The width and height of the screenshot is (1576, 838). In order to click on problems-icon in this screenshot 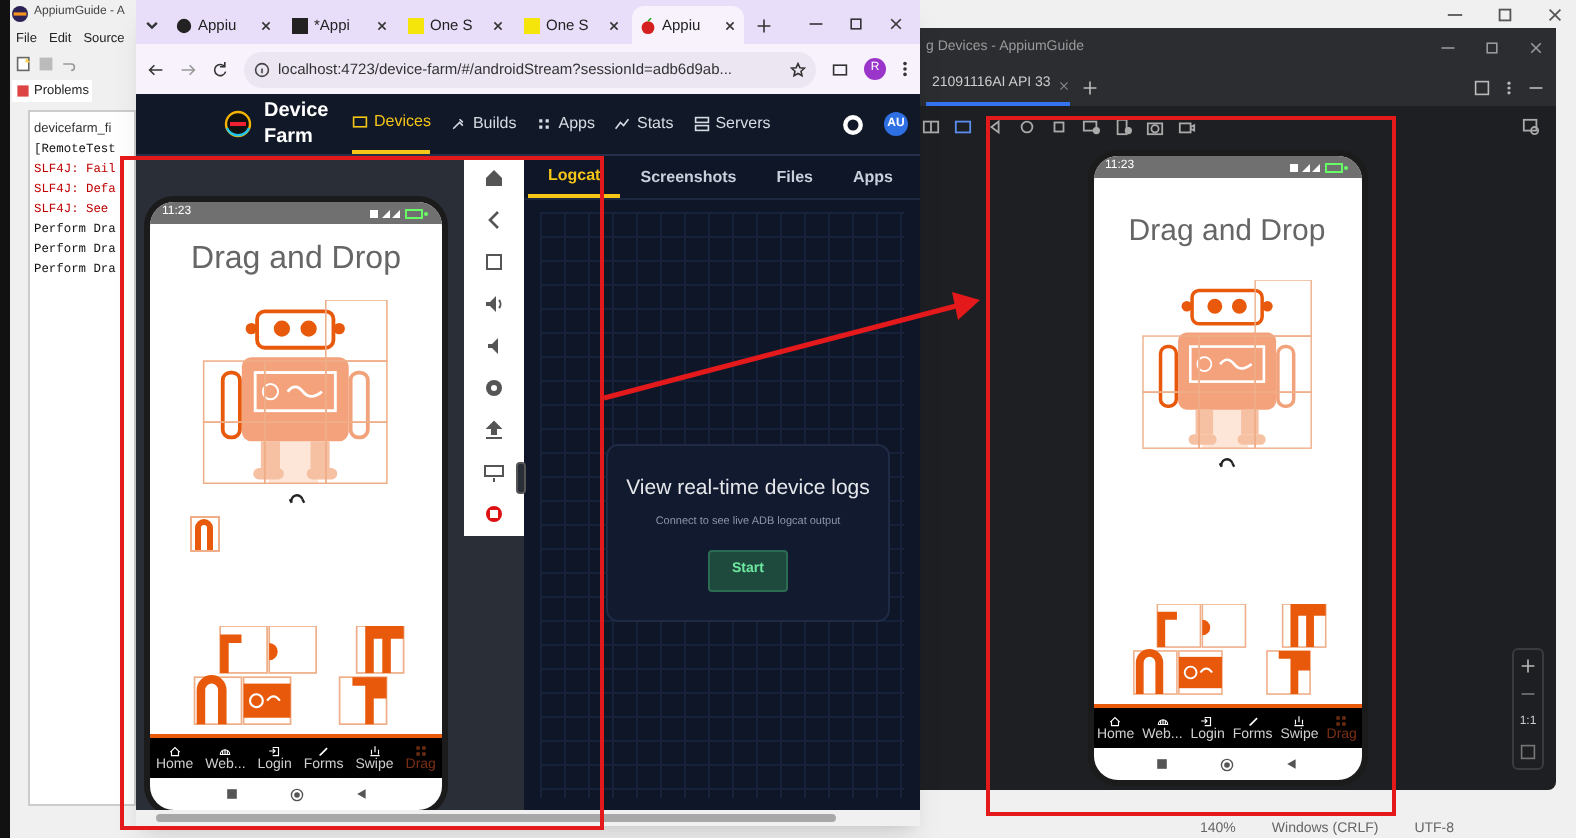, I will do `click(23, 91)`.